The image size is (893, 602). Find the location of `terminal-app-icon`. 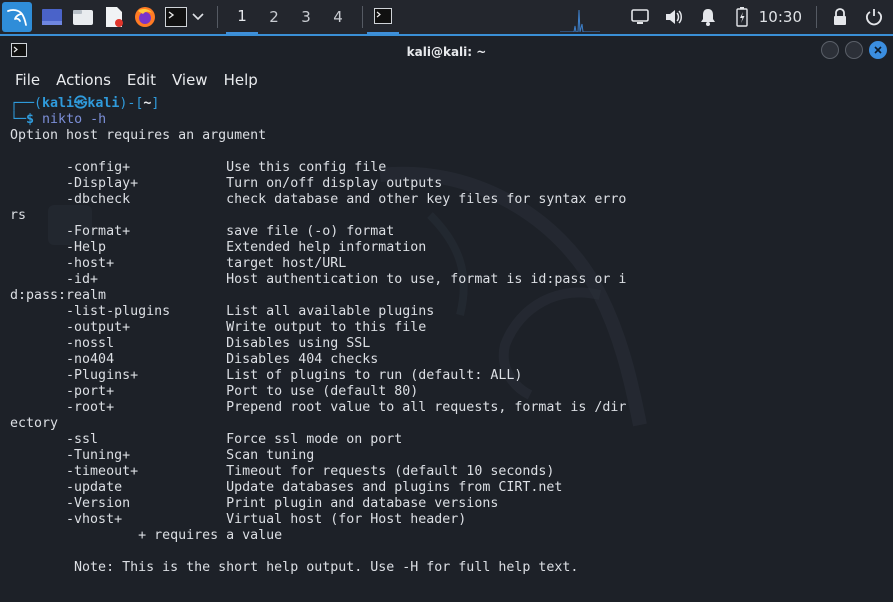

terminal-app-icon is located at coordinates (19, 50).